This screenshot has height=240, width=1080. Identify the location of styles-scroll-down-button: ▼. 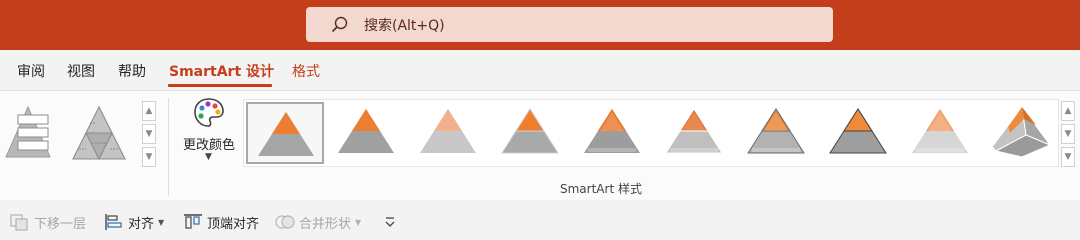
(1068, 134).